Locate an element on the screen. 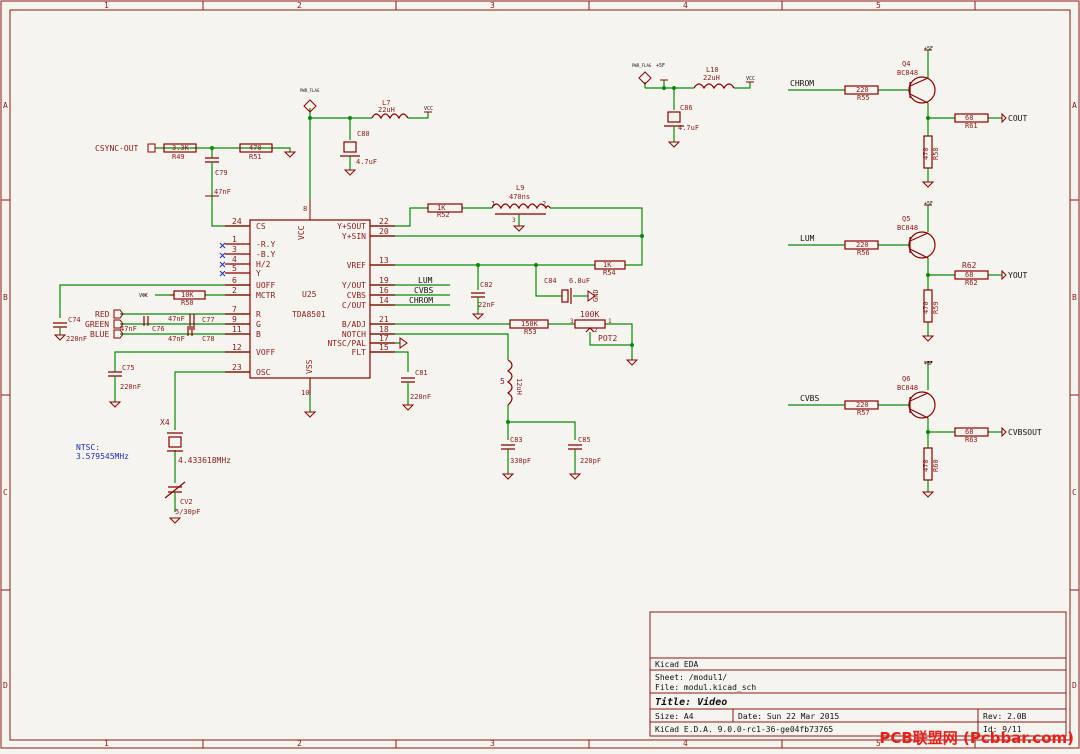 The height and width of the screenshot is (754, 1080). component-label: R59 is located at coordinates (936, 307).